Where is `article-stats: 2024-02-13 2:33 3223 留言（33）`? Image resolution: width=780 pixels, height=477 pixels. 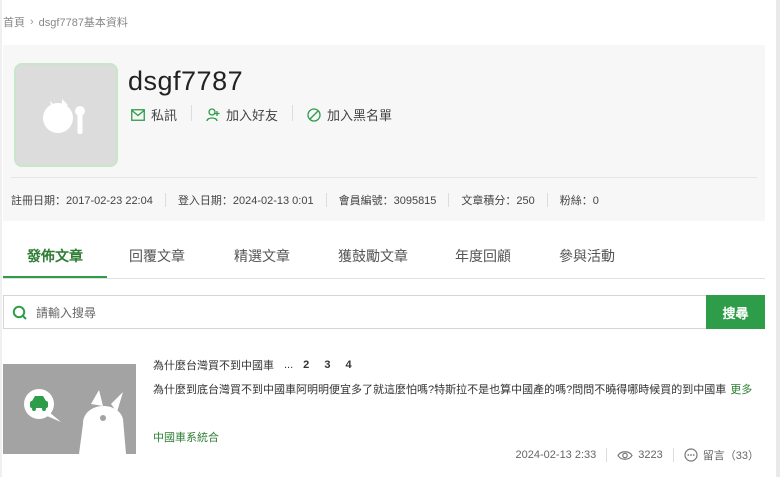 article-stats: 2024-02-13 2:33 3223 留言（33） is located at coordinates (637, 455).